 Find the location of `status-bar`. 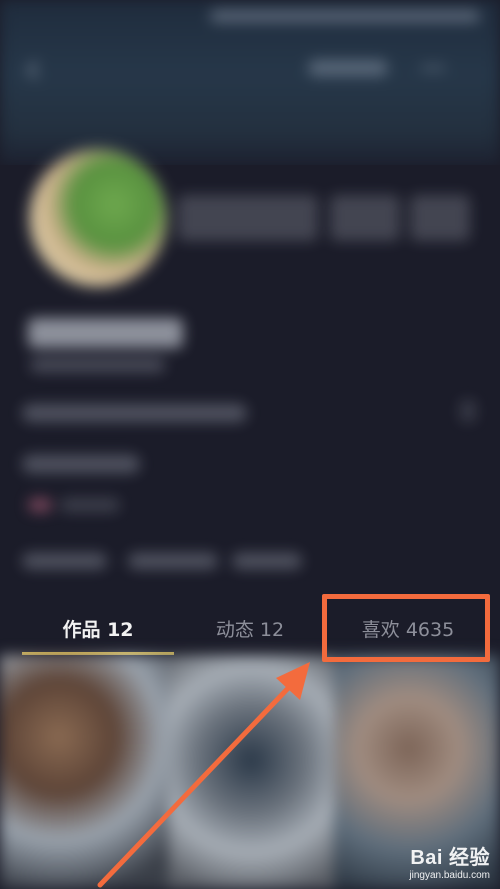

status-bar is located at coordinates (345, 16).